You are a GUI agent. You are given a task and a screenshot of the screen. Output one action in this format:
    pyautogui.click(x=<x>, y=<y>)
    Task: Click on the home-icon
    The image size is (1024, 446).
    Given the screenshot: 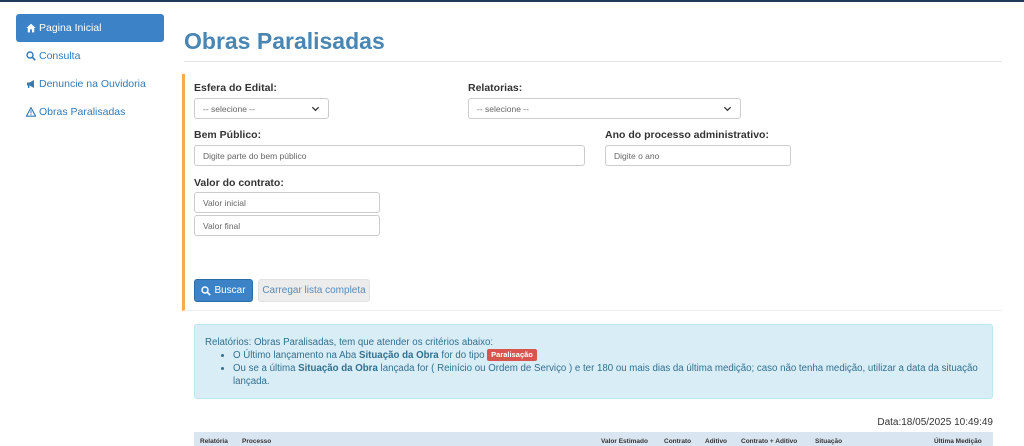 What is the action you would take?
    pyautogui.click(x=31, y=28)
    